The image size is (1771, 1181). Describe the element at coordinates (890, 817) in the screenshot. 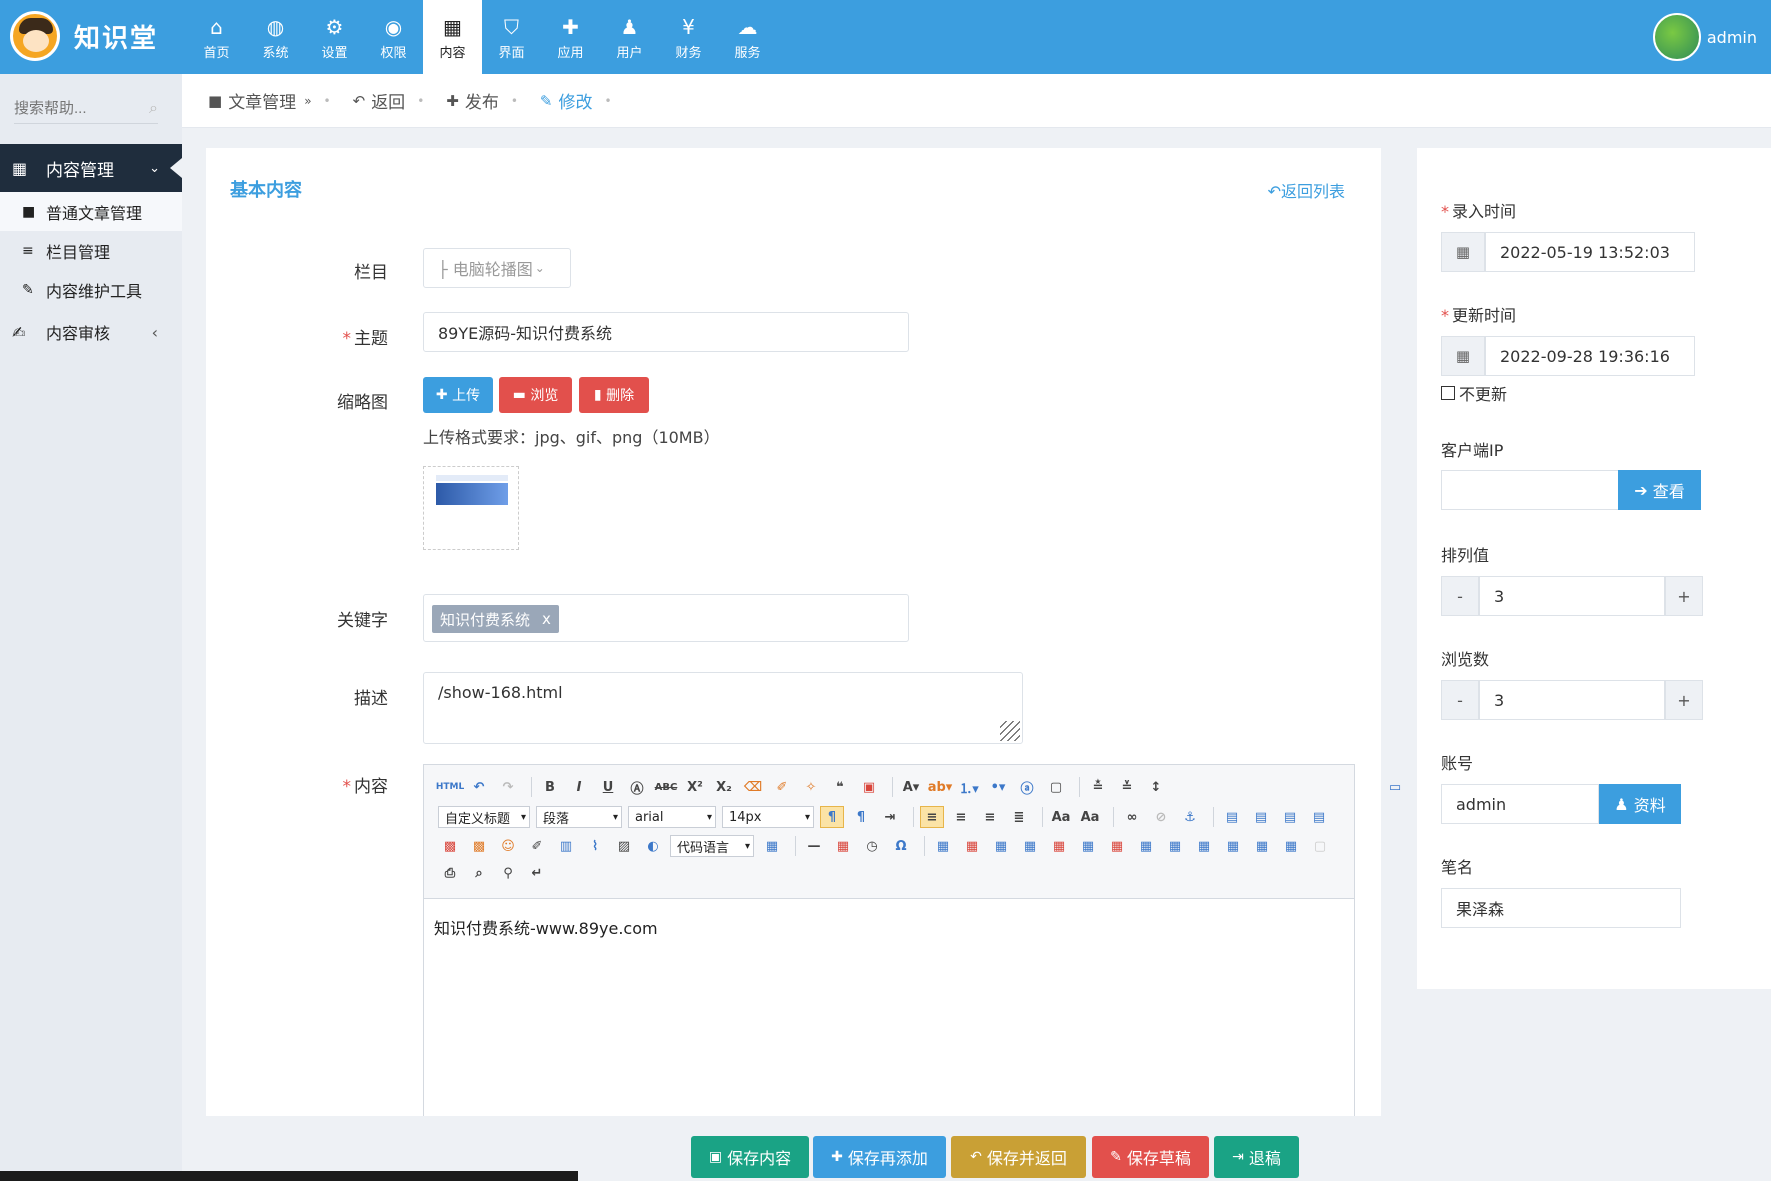

I see `indent-icon: ⇥` at that location.